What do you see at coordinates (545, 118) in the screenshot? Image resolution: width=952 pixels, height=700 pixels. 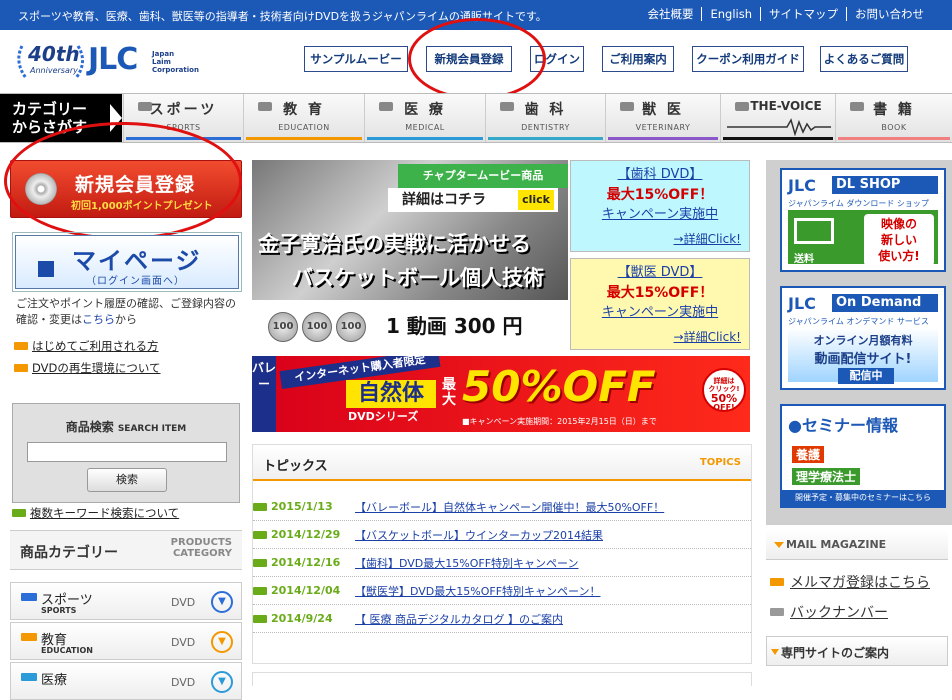 I see `category-dentistry: 歯 科 DENTISTRY` at bounding box center [545, 118].